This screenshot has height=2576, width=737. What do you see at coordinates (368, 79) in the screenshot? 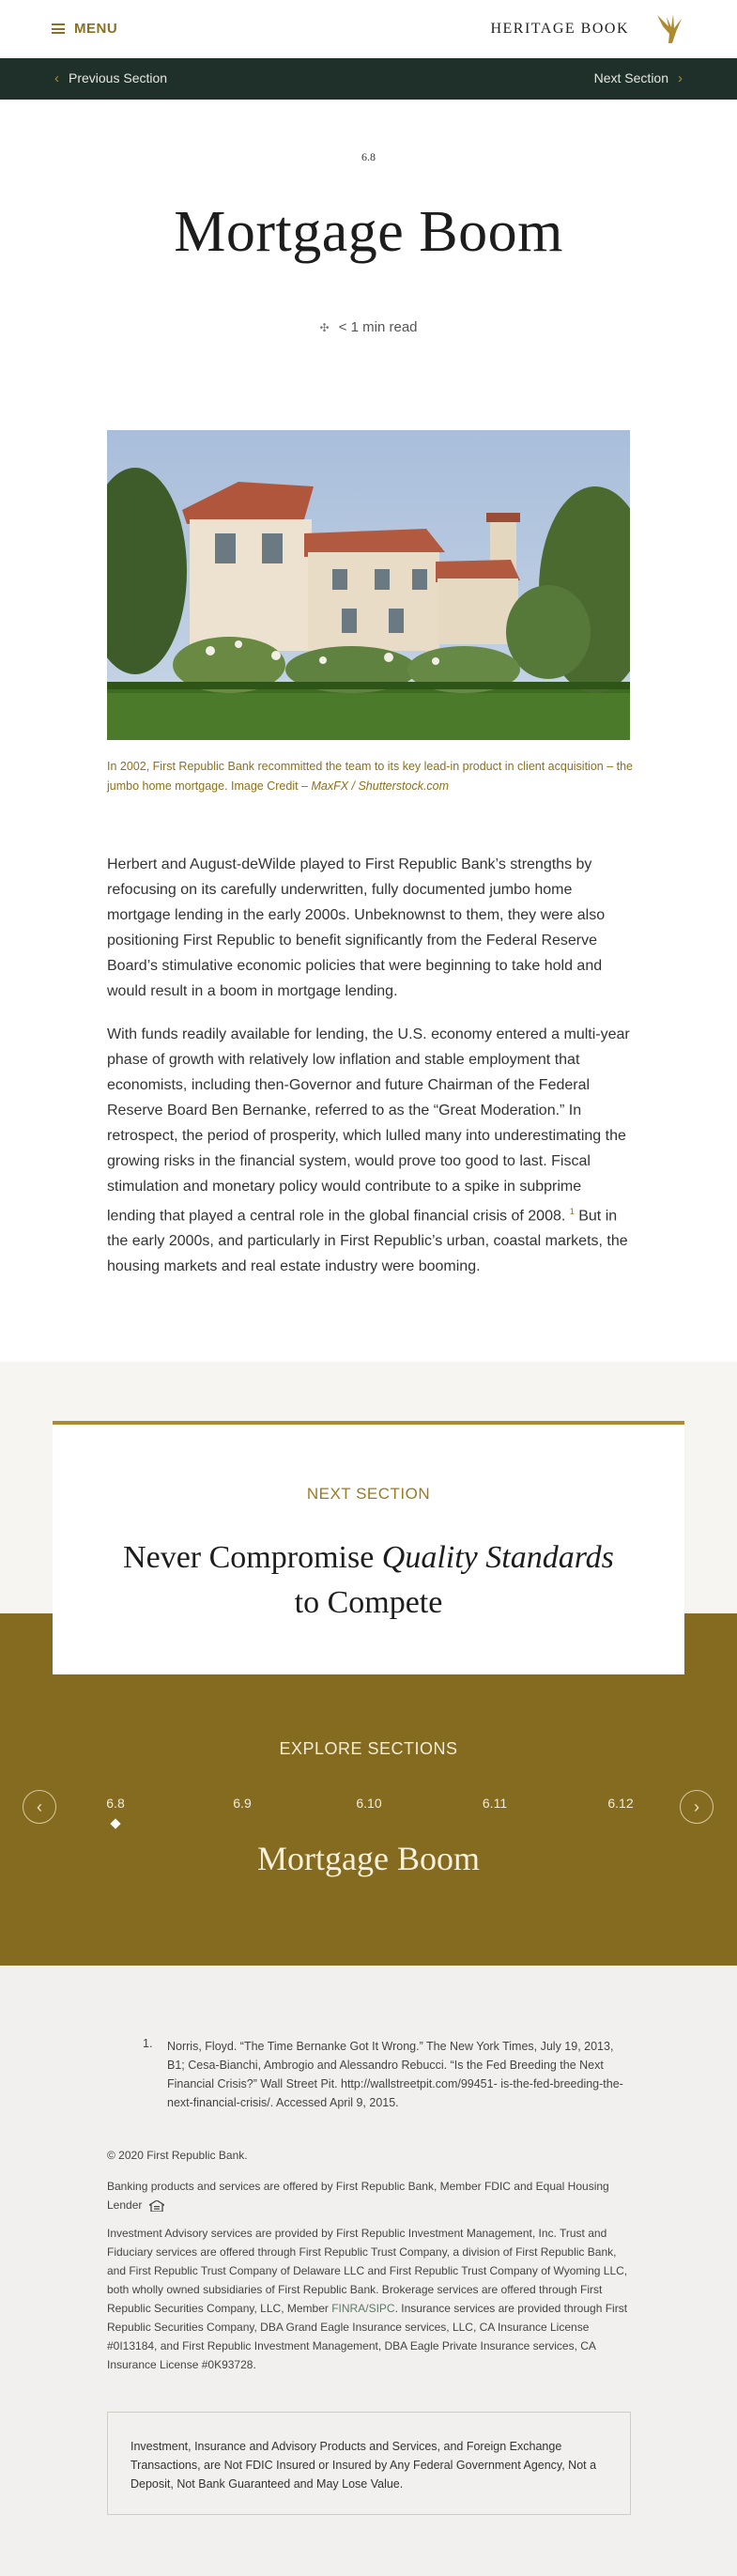
I see `section-navbar: ‹ Previous Section Next Section ›` at bounding box center [368, 79].